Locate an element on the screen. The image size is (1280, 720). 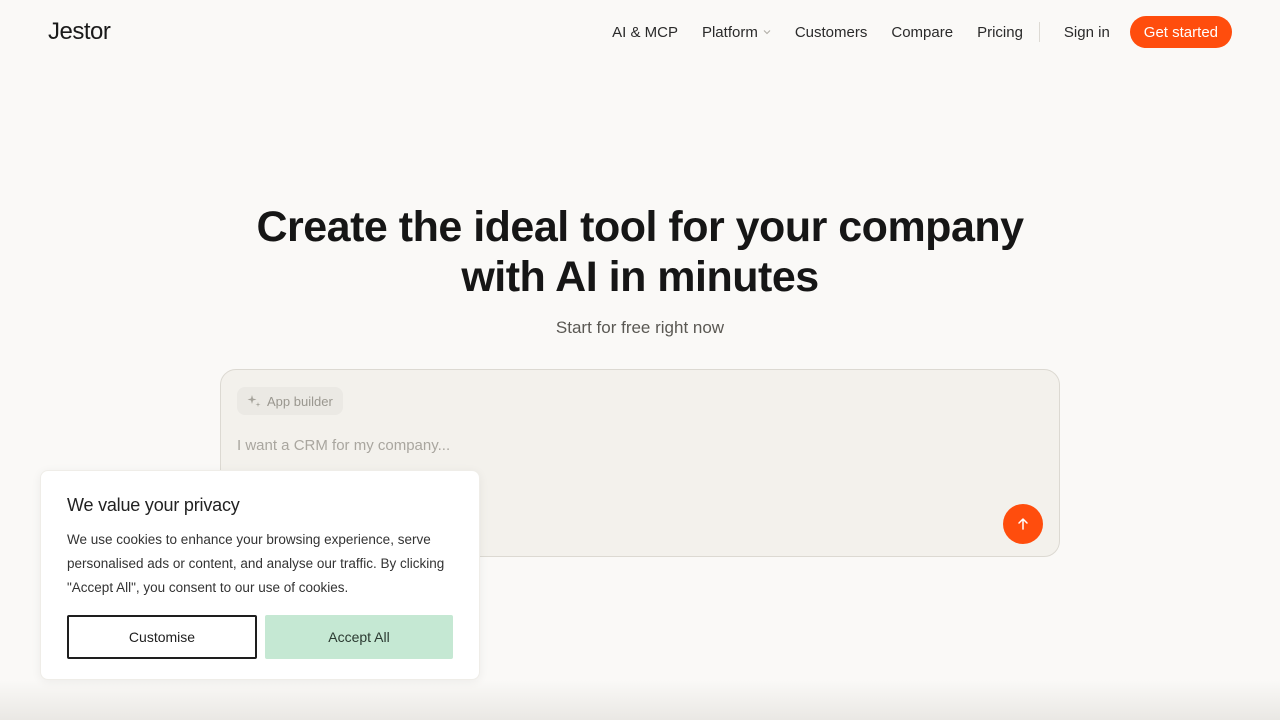
cookie-actions: Customise Accept All is located at coordinates (260, 637).